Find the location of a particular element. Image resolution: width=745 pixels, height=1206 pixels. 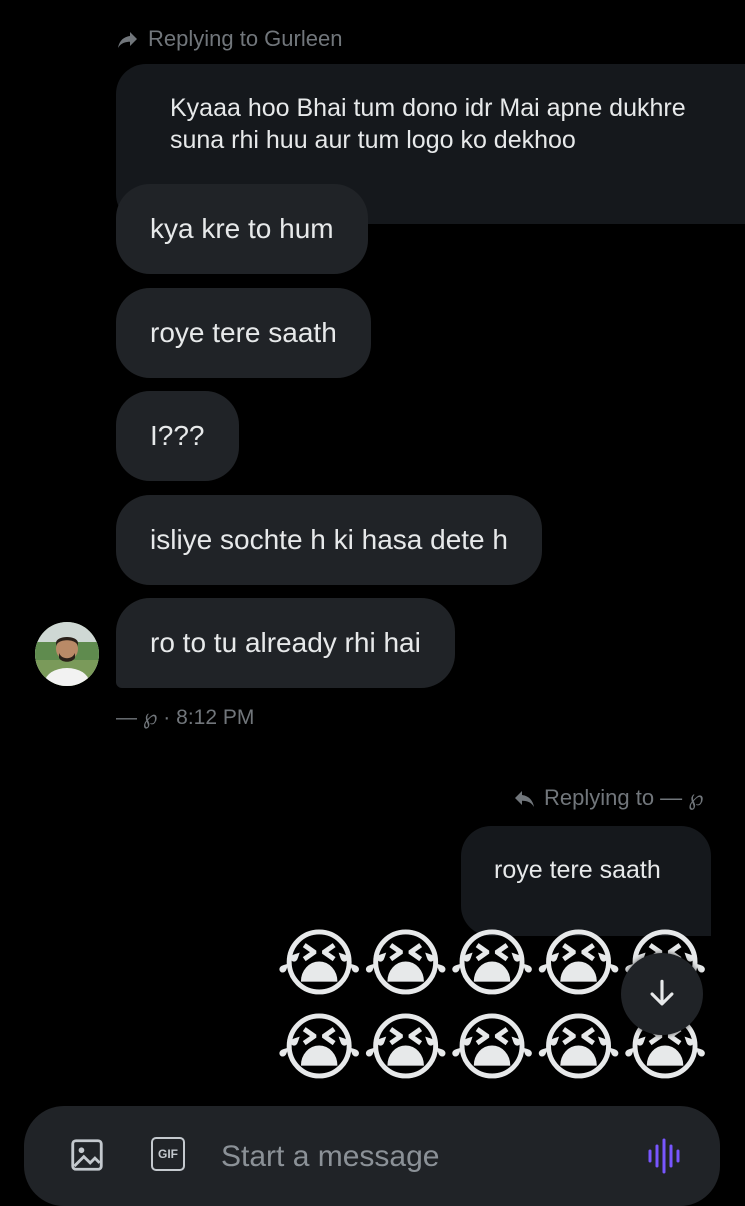

message-timestamp: — ℘ · 8:12 PM is located at coordinates (185, 717).